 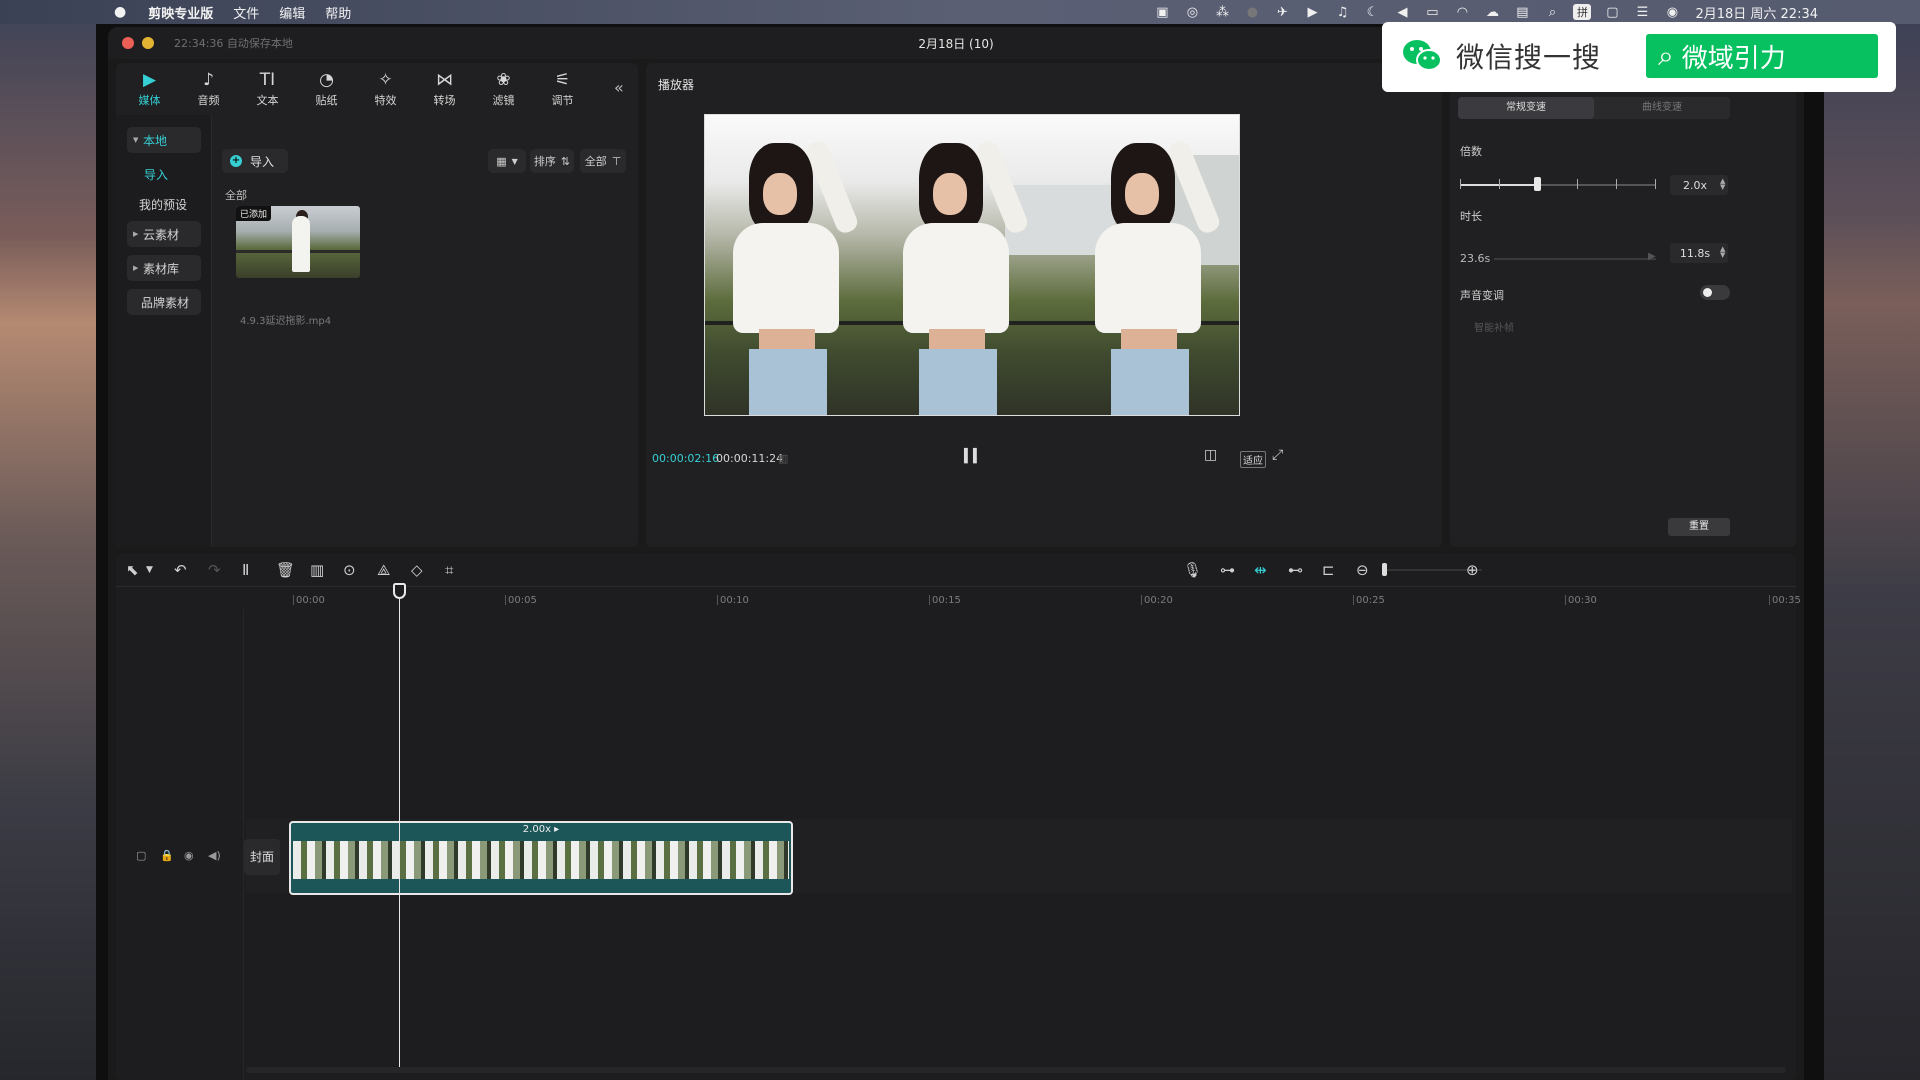 What do you see at coordinates (164, 268) in the screenshot?
I see `sidebar-item-library: ▶ 素材库` at bounding box center [164, 268].